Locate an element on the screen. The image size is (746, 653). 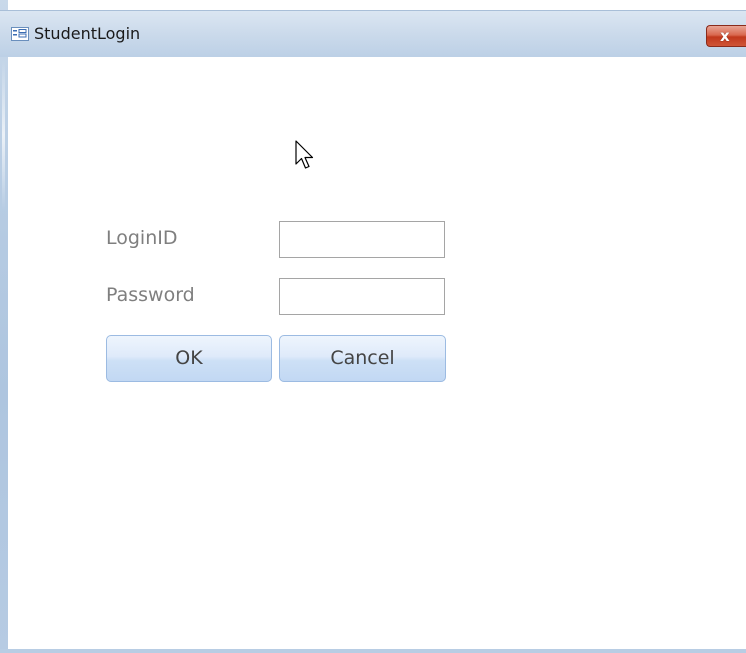
ok-button: OK is located at coordinates (189, 358).